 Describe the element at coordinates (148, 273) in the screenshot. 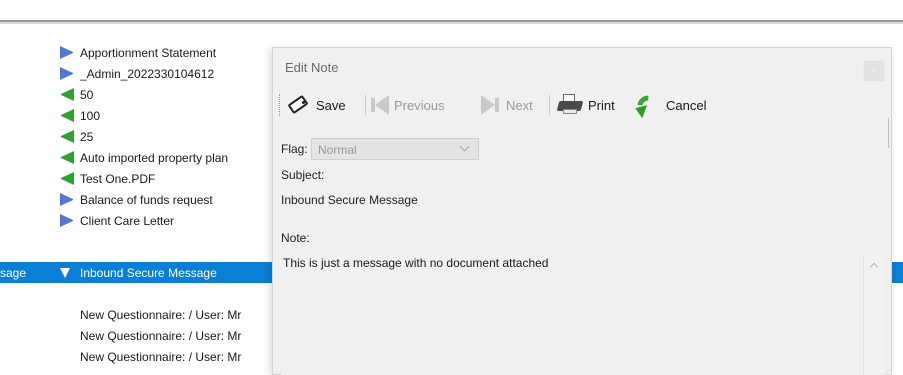

I see `list-item-label: Inbound Secure Message` at that location.